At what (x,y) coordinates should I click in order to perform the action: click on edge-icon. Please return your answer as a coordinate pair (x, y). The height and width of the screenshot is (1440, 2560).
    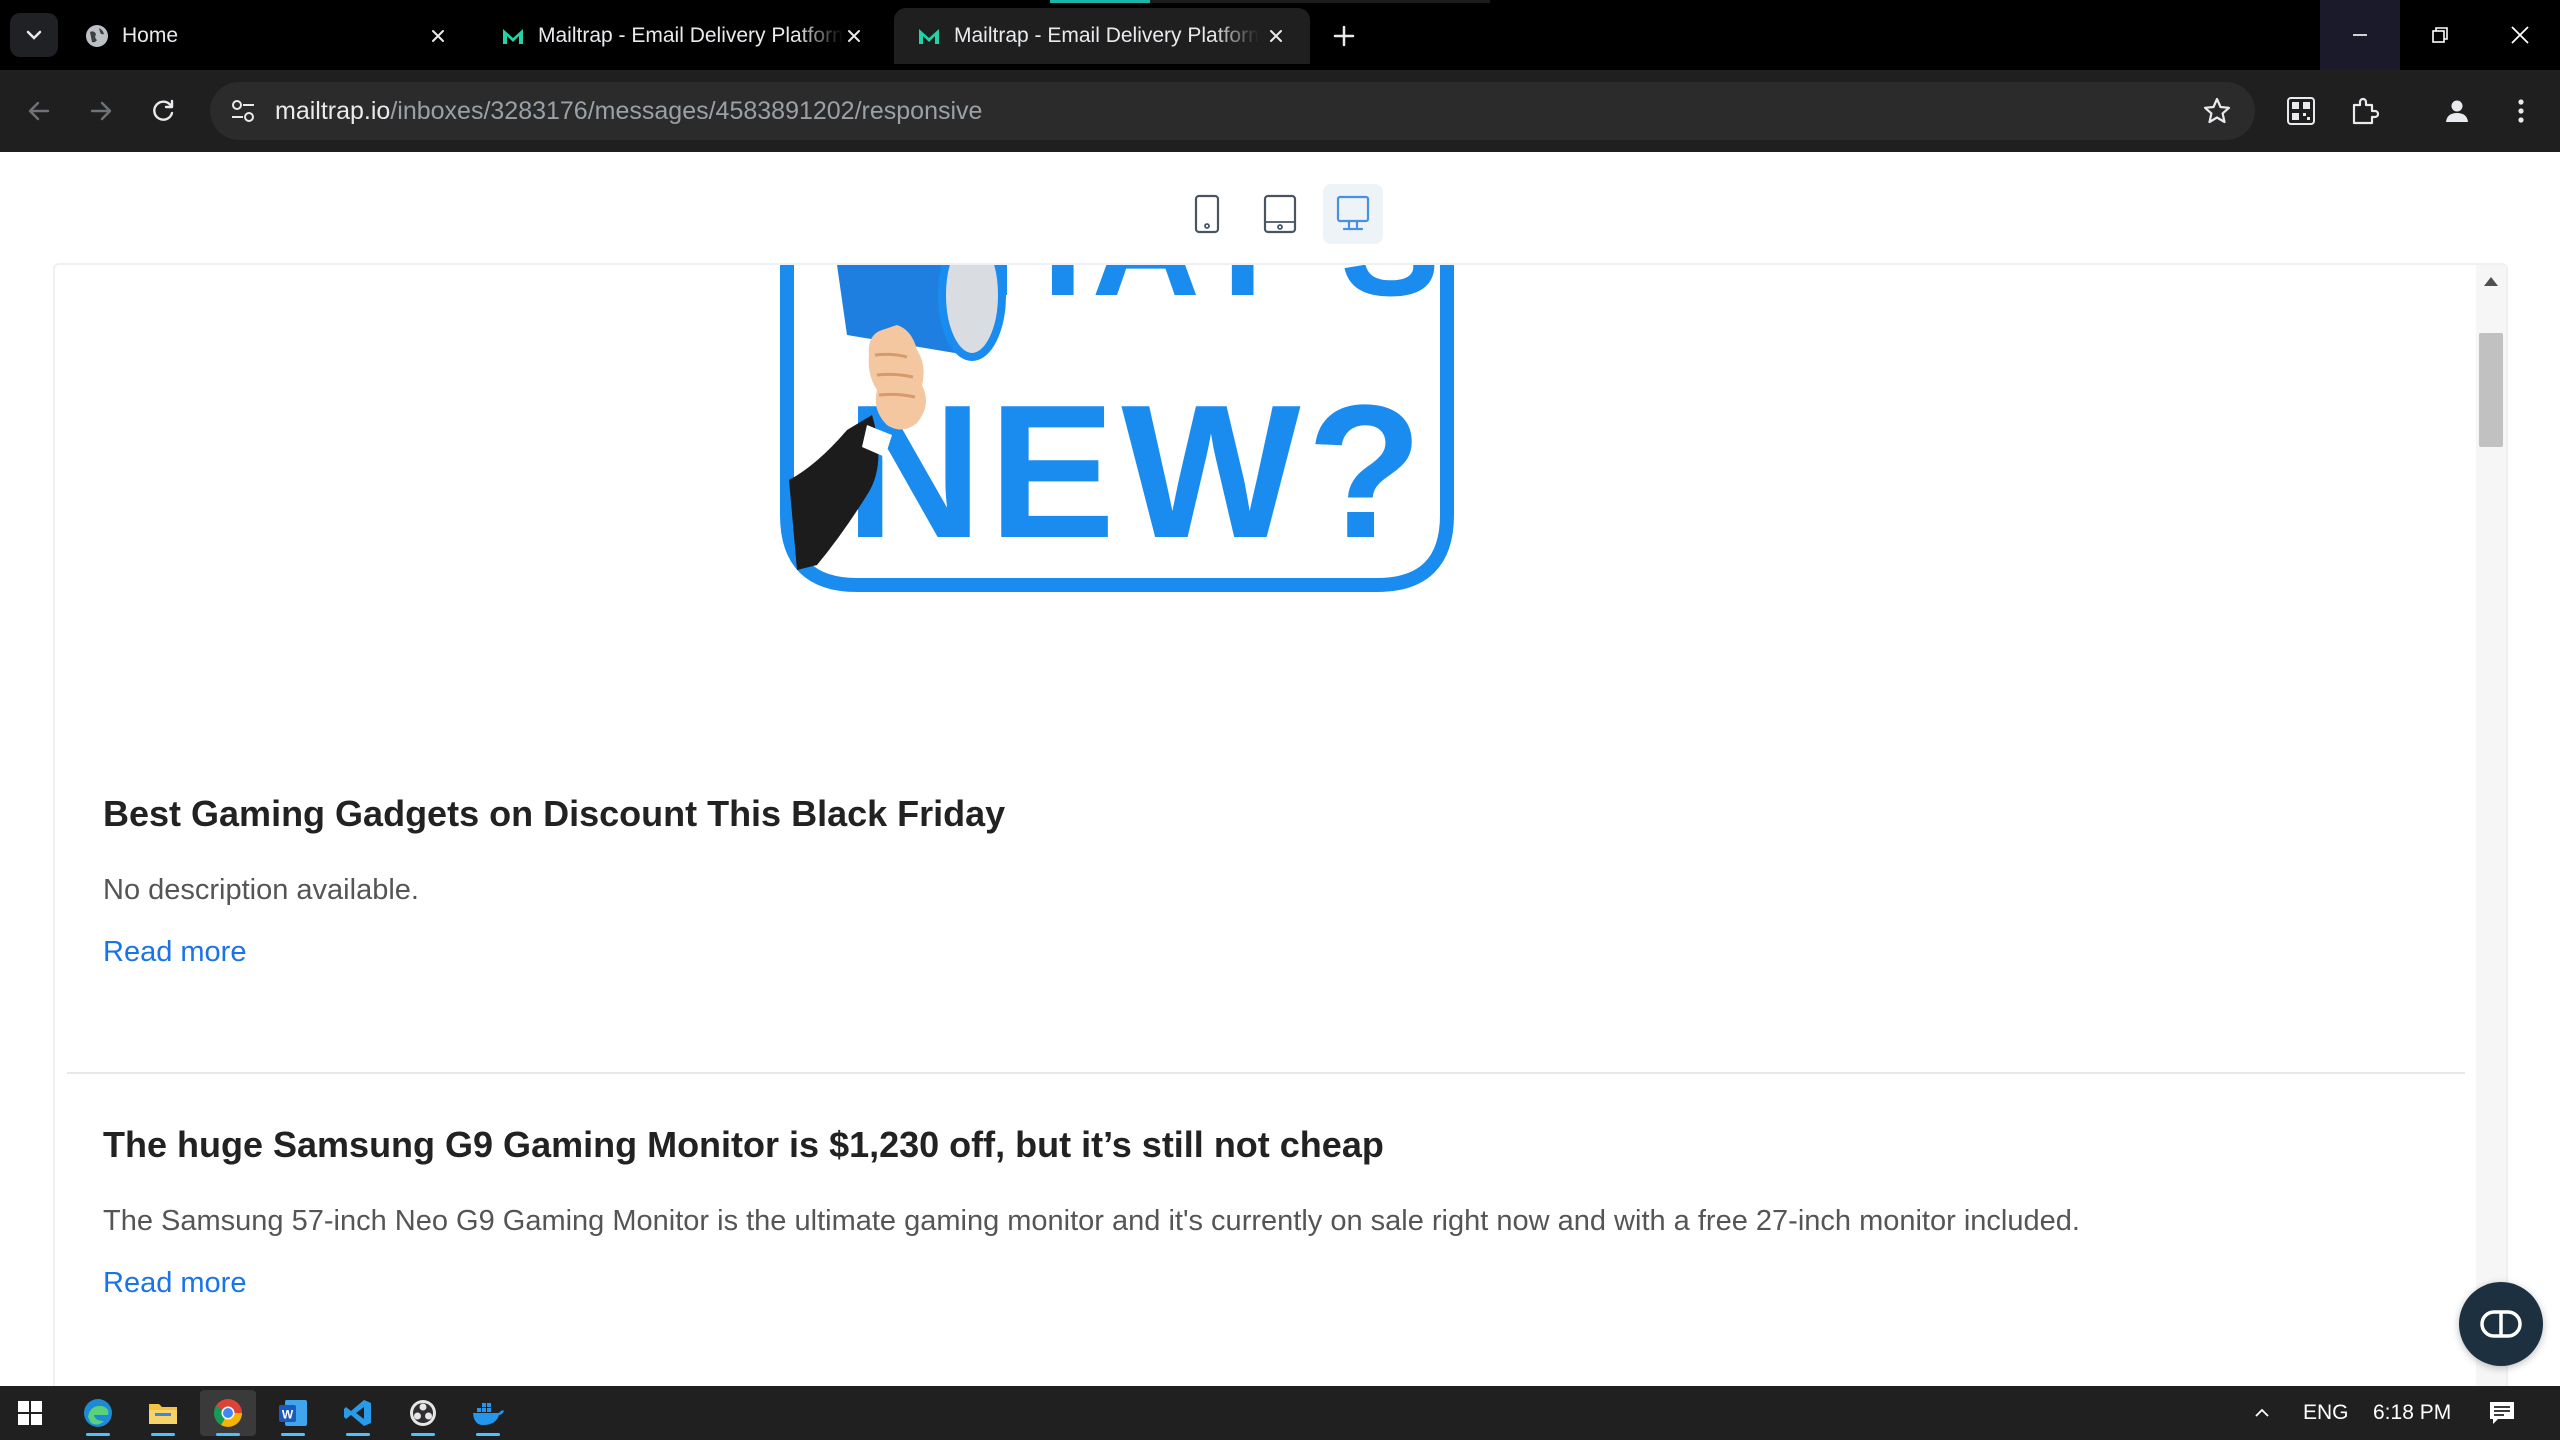
    Looking at the image, I should click on (98, 1413).